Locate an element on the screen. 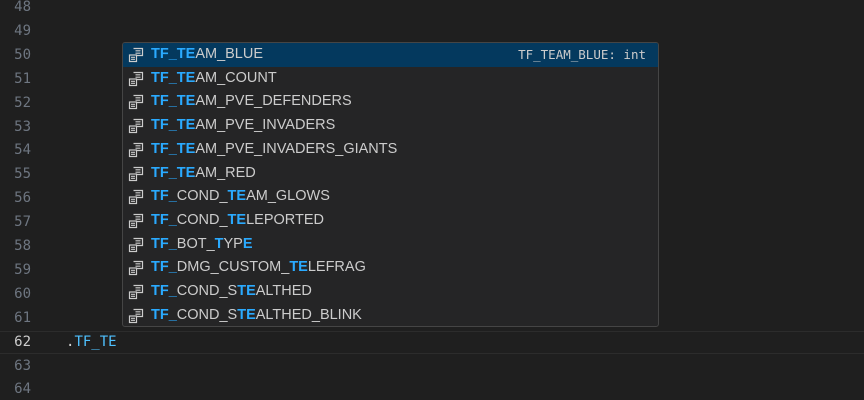 The height and width of the screenshot is (400, 864). line-number: 48 is located at coordinates (22, 7).